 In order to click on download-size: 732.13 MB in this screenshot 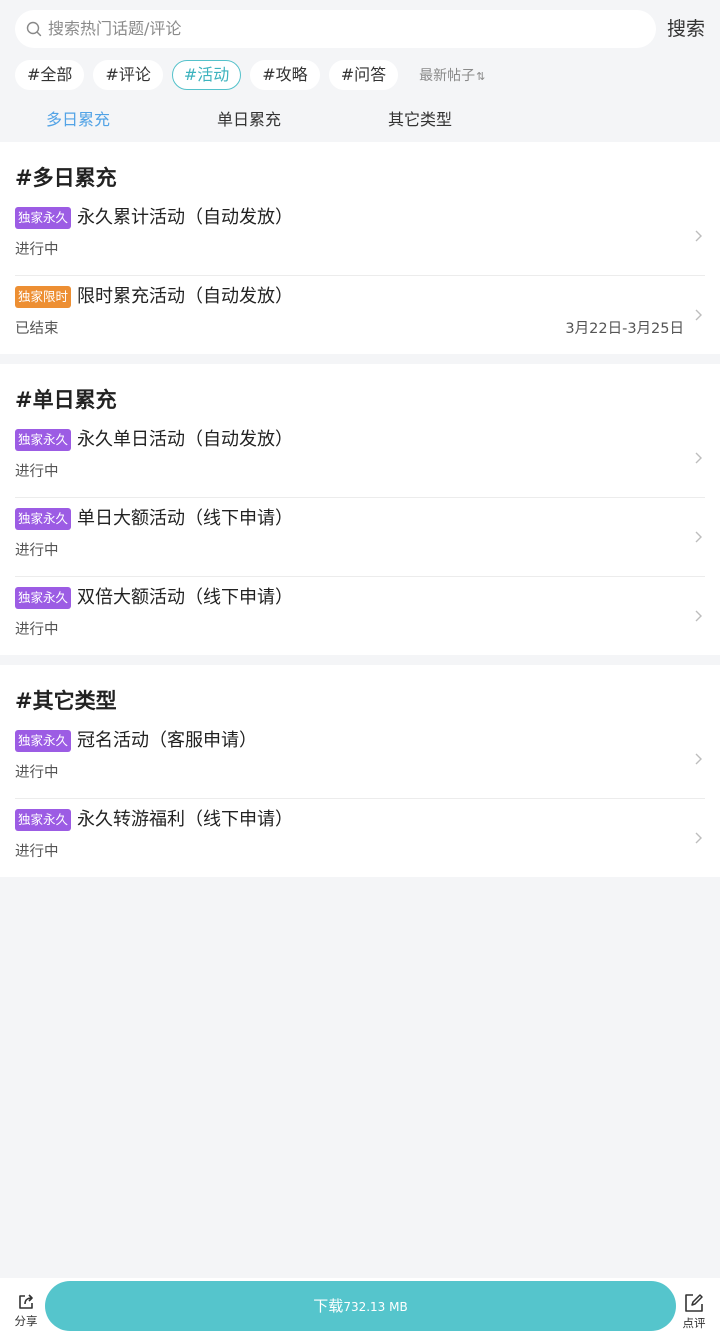, I will do `click(375, 1307)`.